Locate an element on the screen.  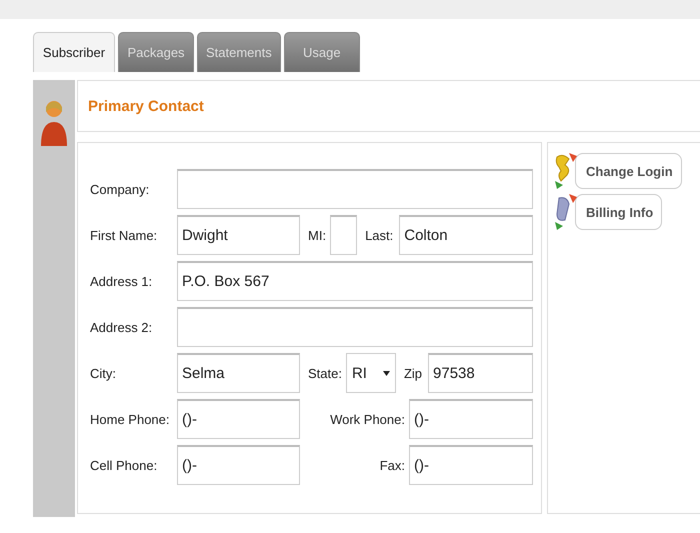
person-icon is located at coordinates (54, 123).